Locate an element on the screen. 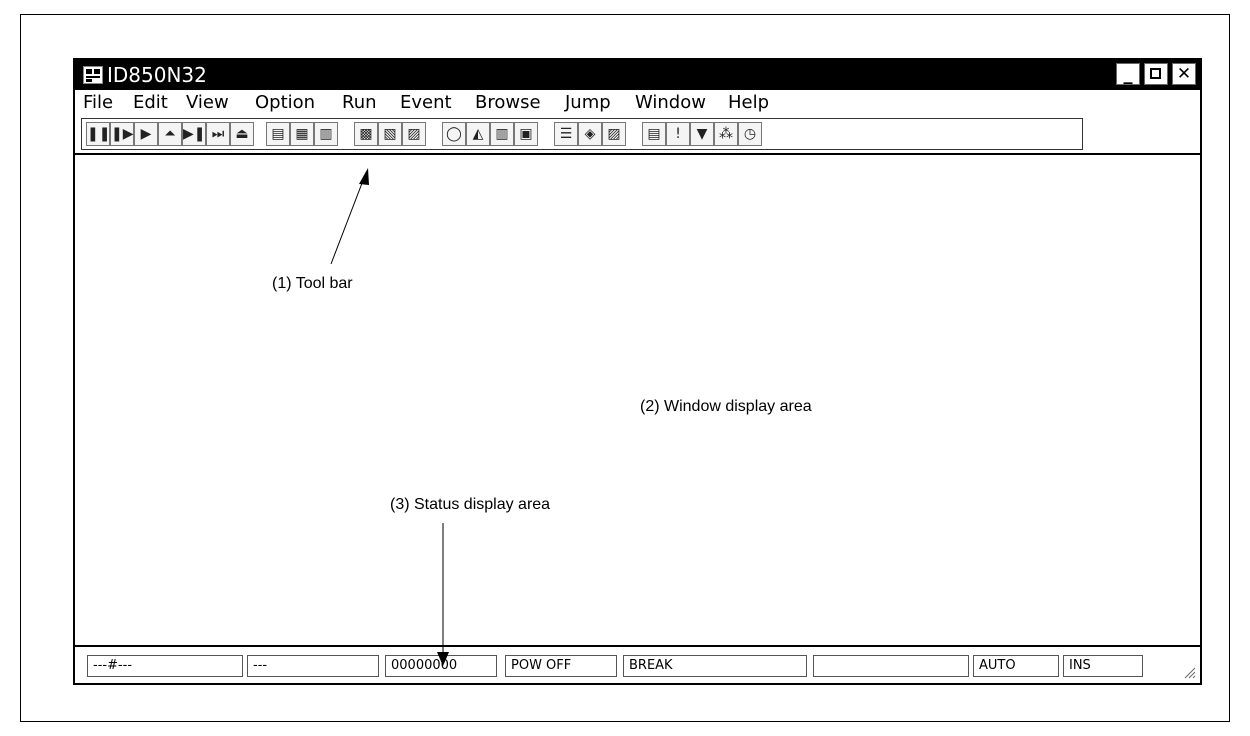  toolbar-callout-line is located at coordinates (347, 221).